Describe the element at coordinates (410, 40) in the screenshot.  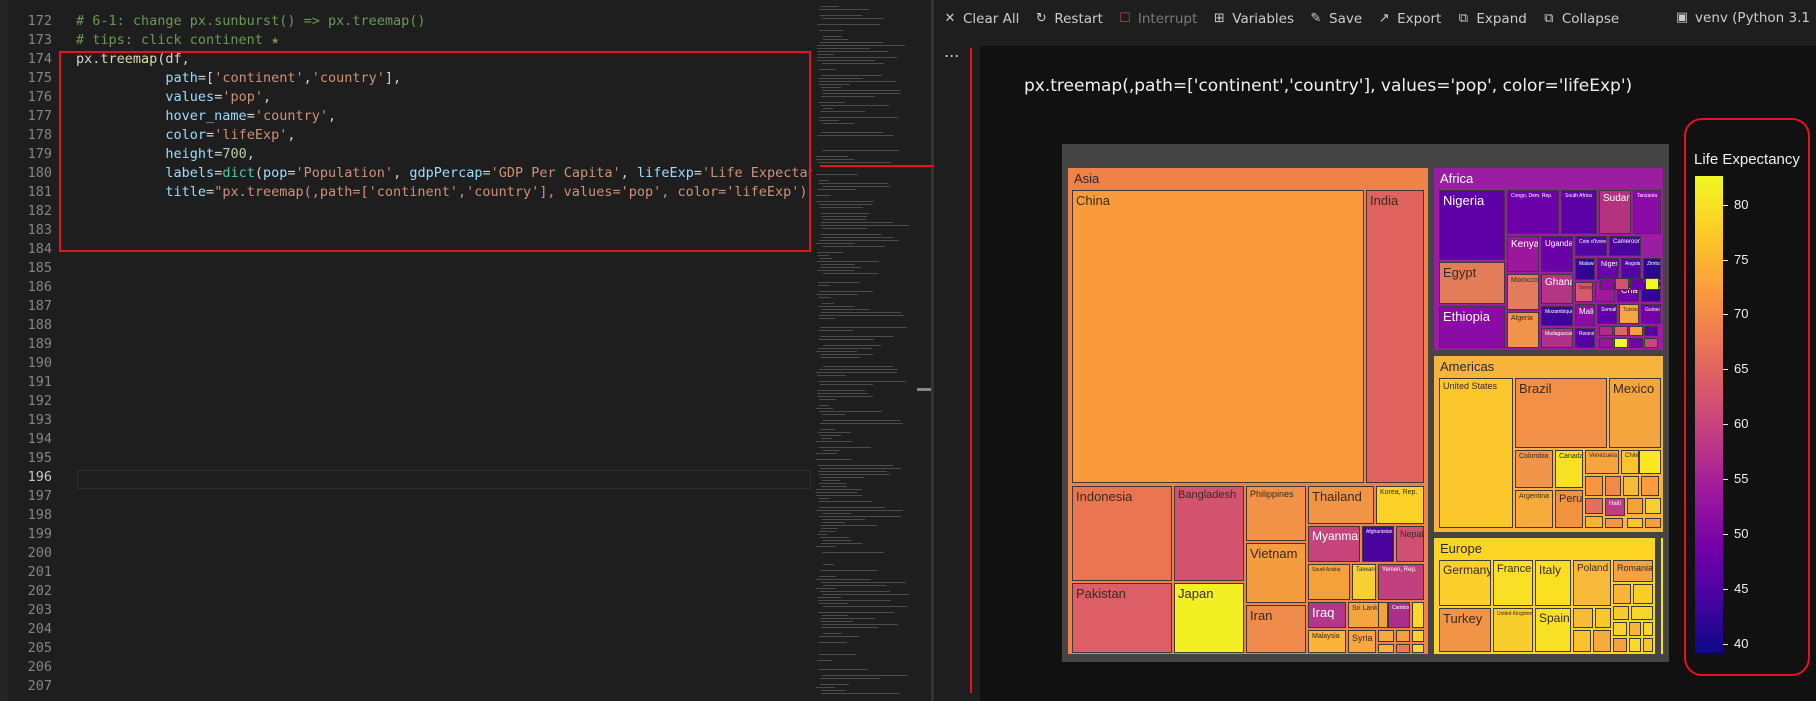
I see `code-line: 173 # tips: click continent ★` at that location.